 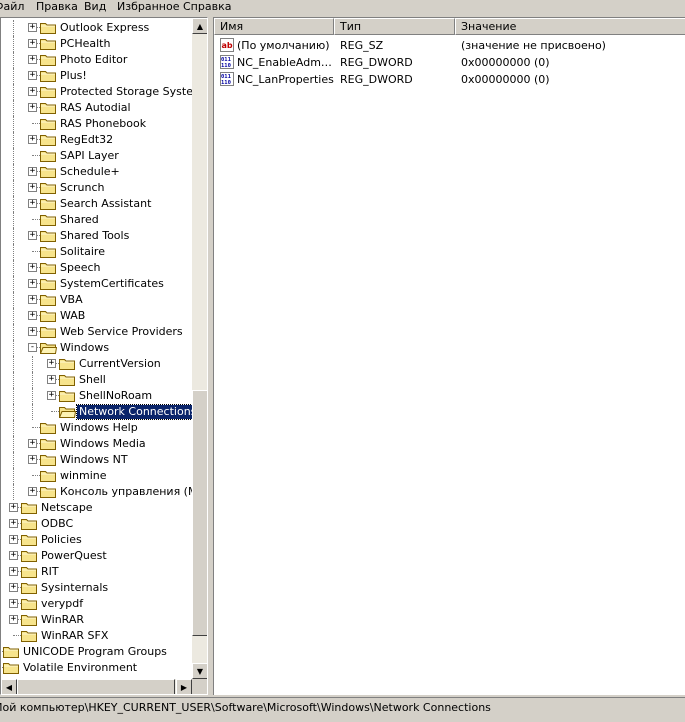 I want to click on collapse-icon: -, so click(x=32, y=347).